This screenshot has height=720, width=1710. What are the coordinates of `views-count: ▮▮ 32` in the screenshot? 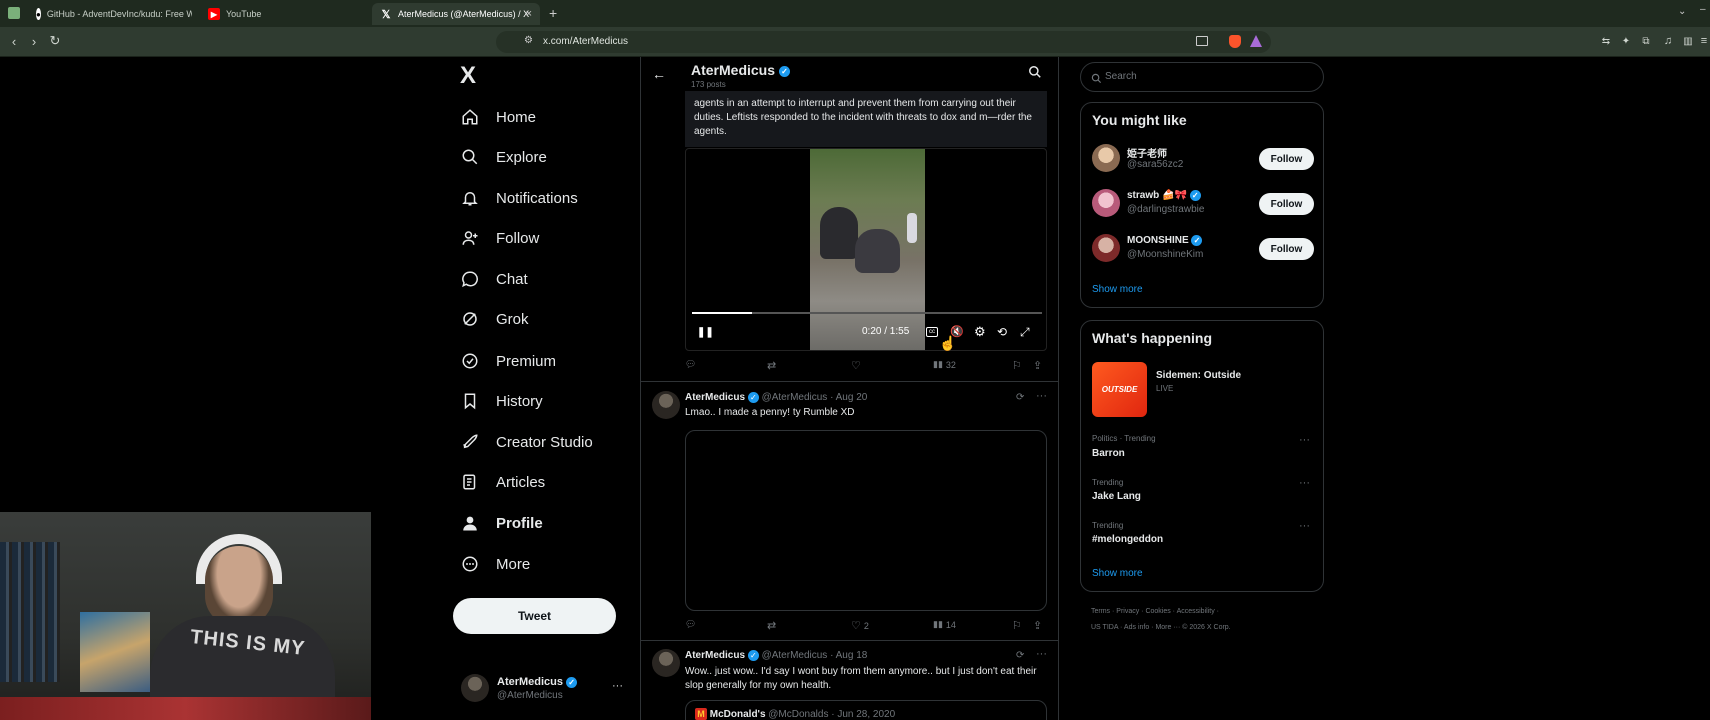 It's located at (944, 364).